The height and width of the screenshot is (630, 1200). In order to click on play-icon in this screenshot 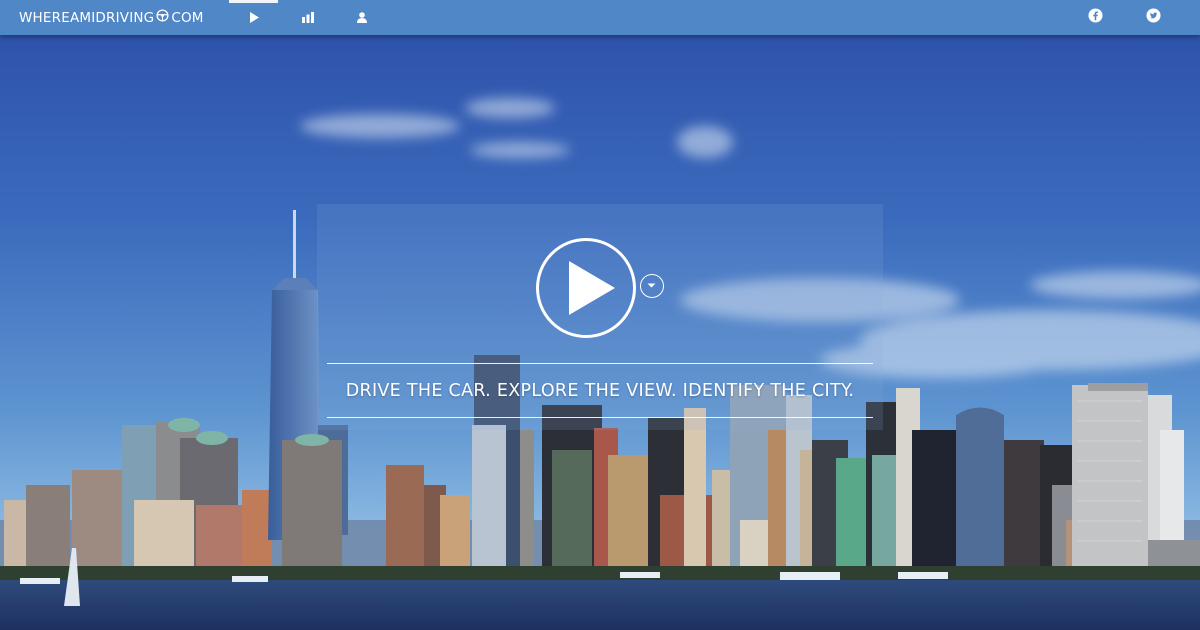, I will do `click(254, 17)`.